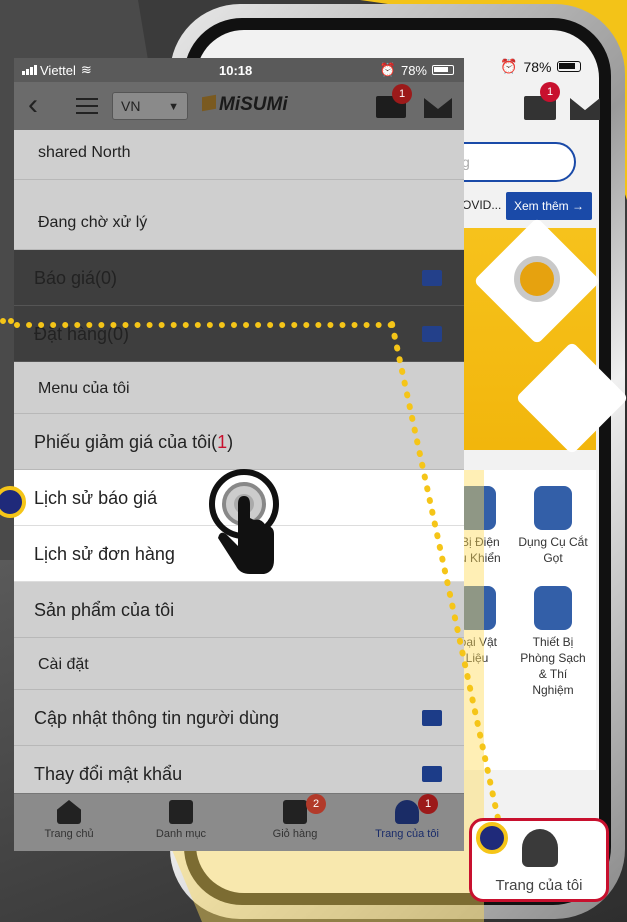 The image size is (627, 922). Describe the element at coordinates (33, 105) in the screenshot. I see `back-arrow-icon: ‹` at that location.